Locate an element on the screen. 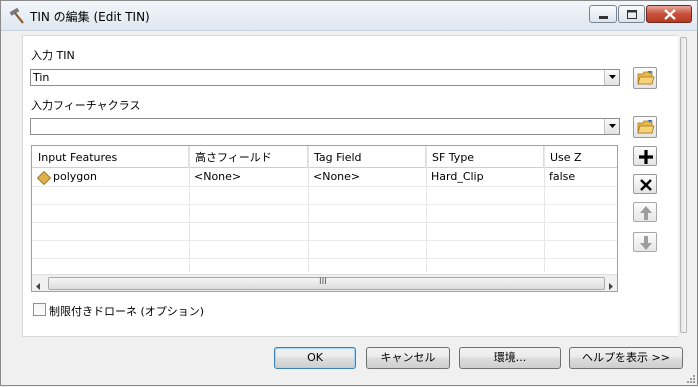 The width and height of the screenshot is (698, 387). constrained-delaunay-checkbox is located at coordinates (39, 309).